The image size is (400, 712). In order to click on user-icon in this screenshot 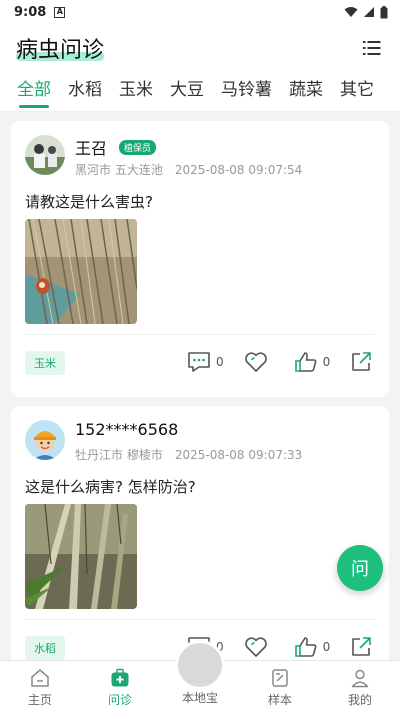, I will do `click(360, 678)`.